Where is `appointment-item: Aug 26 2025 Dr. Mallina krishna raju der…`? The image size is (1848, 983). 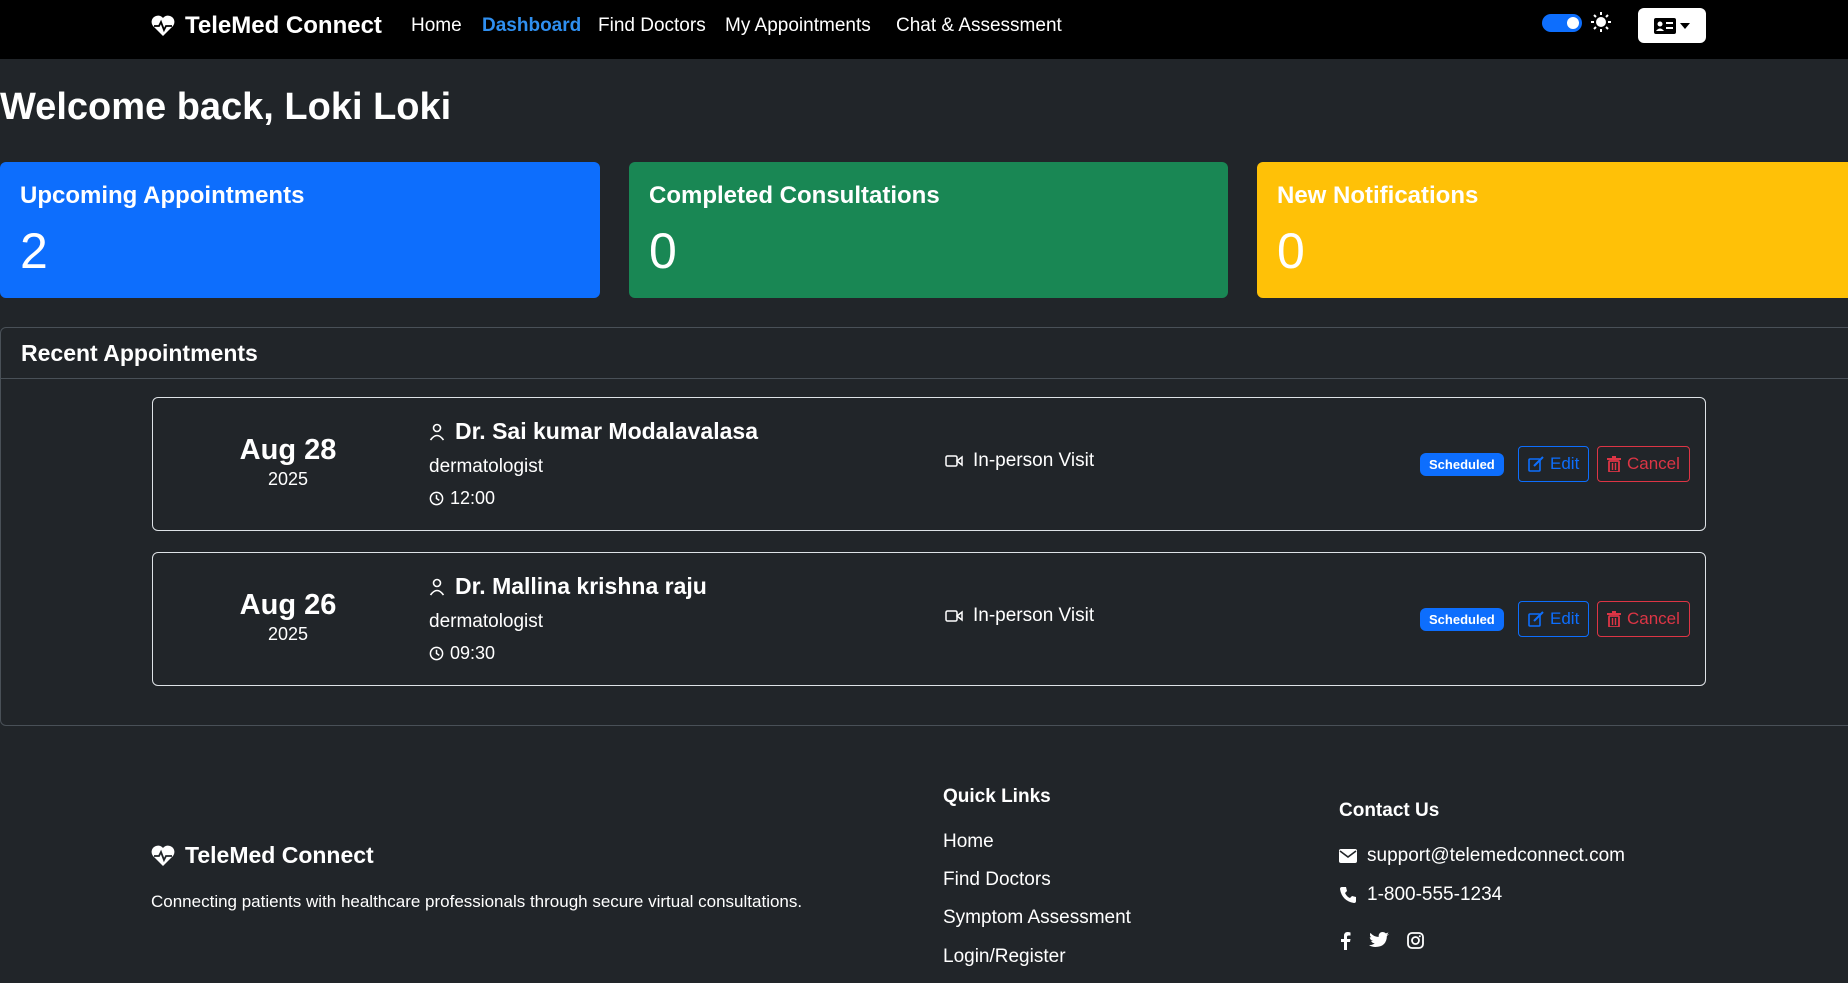 appointment-item: Aug 26 2025 Dr. Mallina krishna raju der… is located at coordinates (929, 619).